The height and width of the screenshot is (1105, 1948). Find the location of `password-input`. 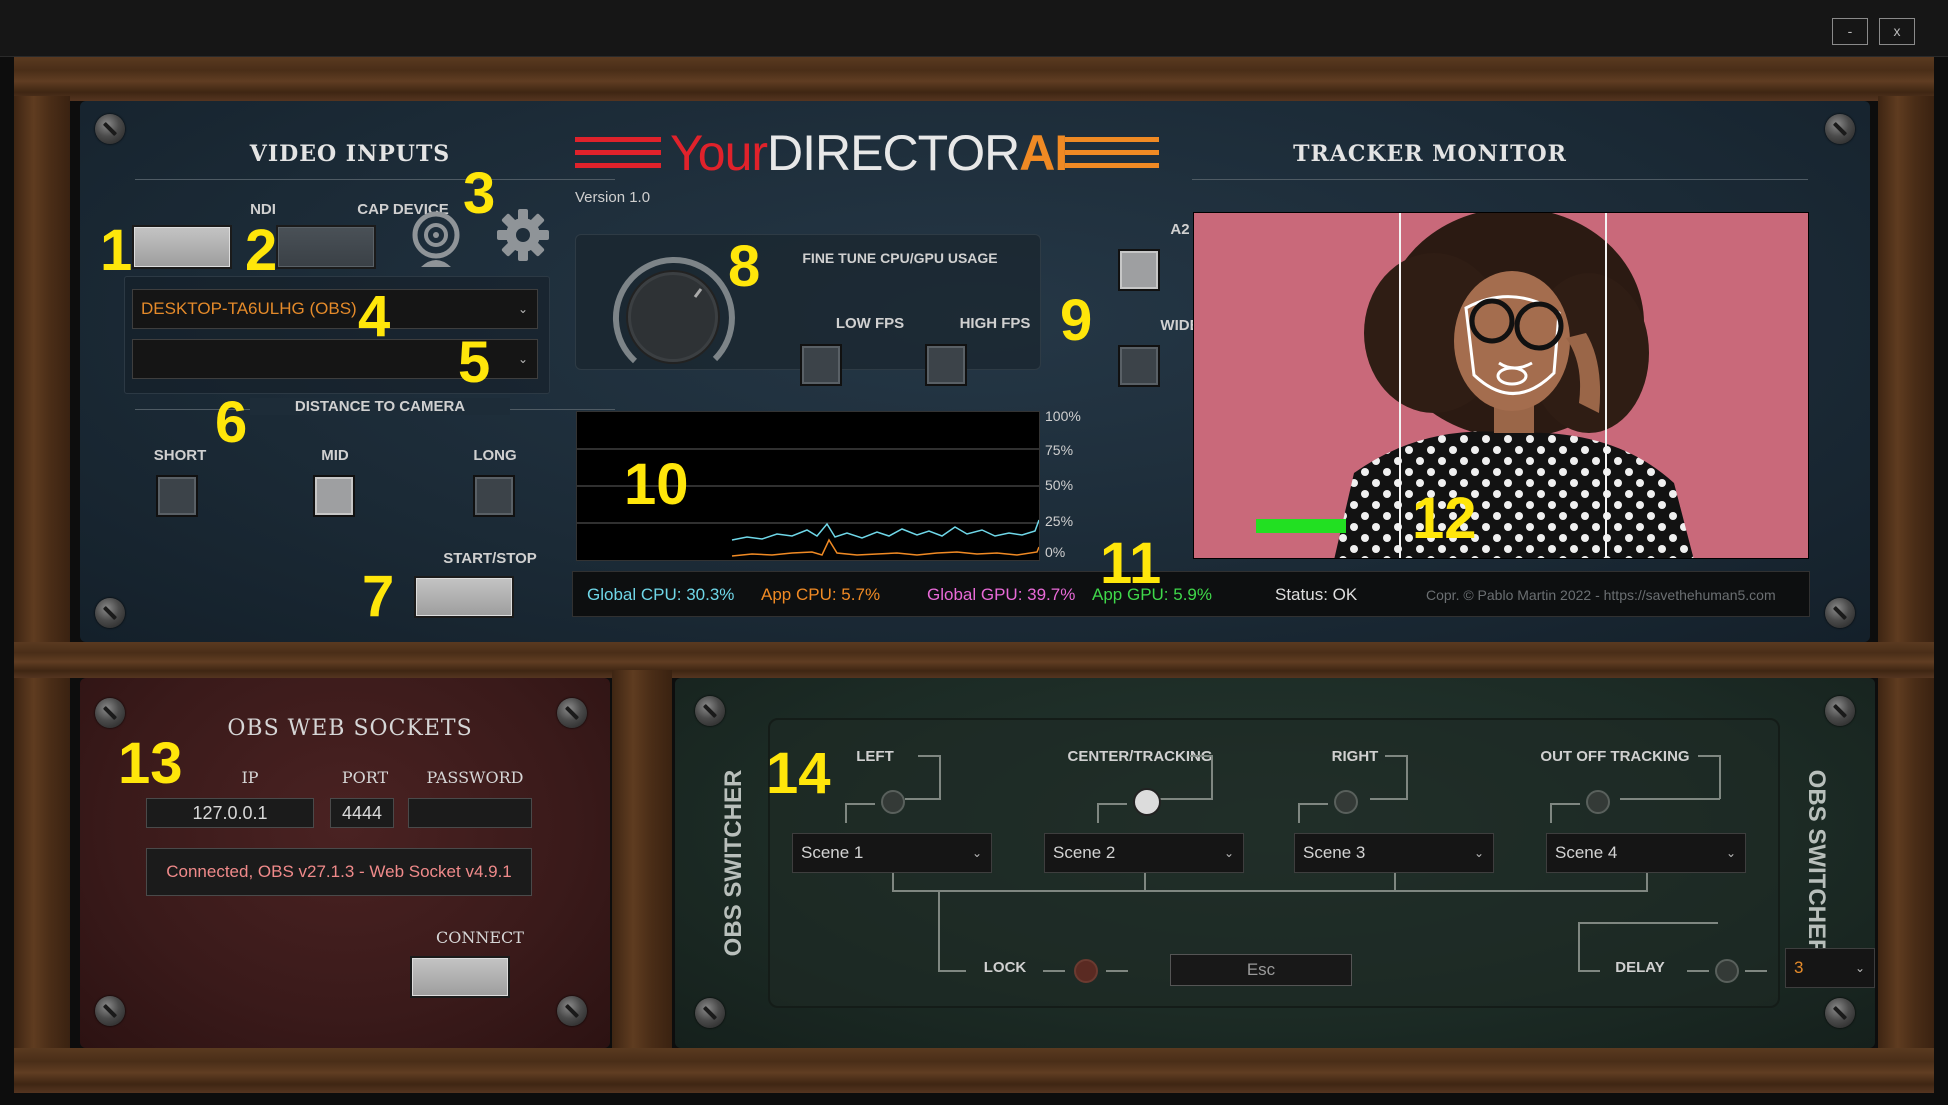

password-input is located at coordinates (470, 813).